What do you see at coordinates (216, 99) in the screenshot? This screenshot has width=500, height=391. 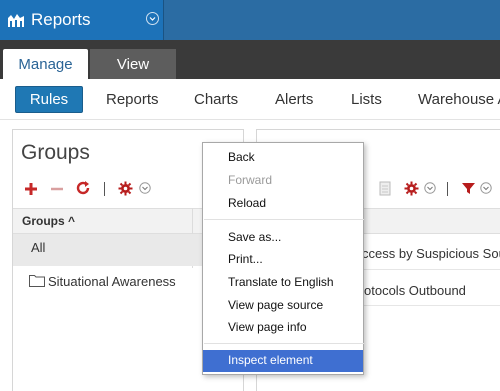 I see `nav-charts: Charts` at bounding box center [216, 99].